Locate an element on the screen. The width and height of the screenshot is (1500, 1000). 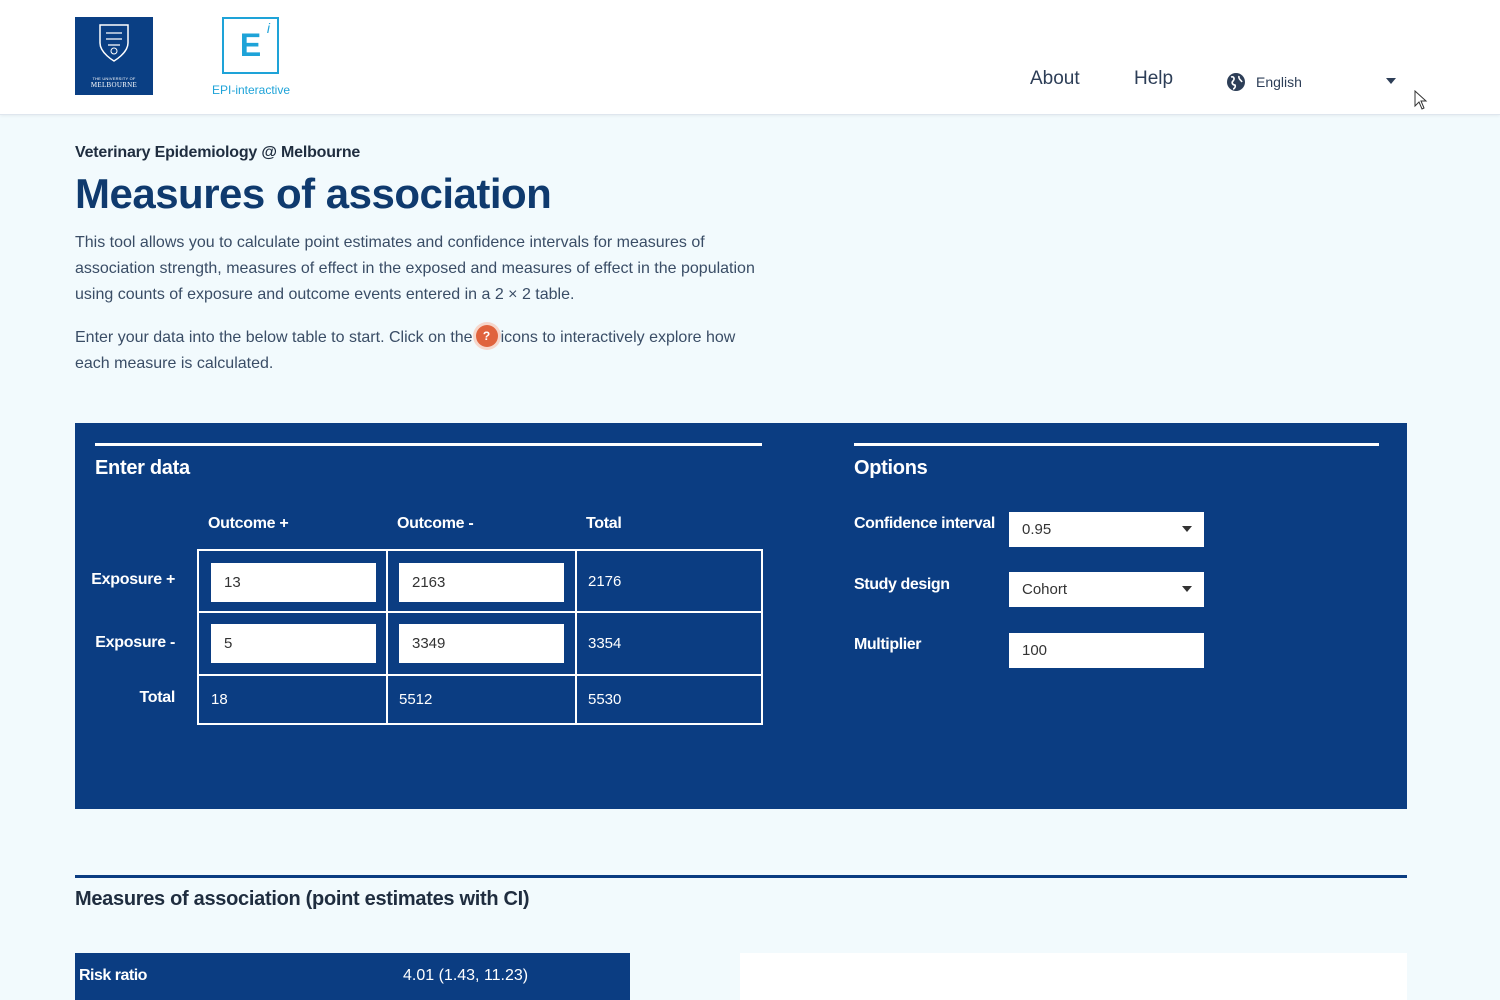
study-design-label: Study design is located at coordinates (902, 584).